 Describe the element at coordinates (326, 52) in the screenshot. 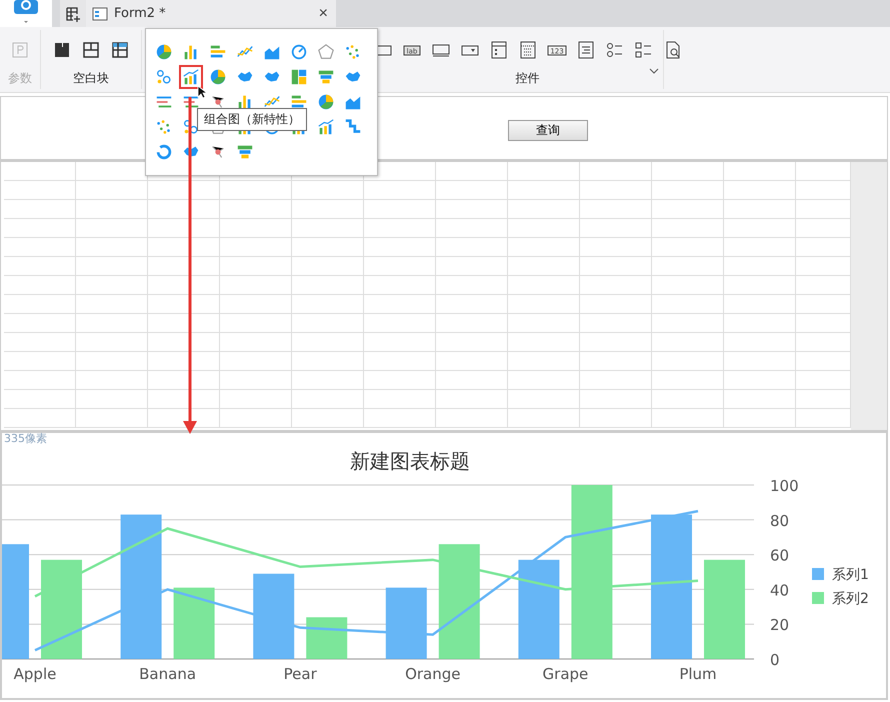

I see `radar-chart-icon` at that location.